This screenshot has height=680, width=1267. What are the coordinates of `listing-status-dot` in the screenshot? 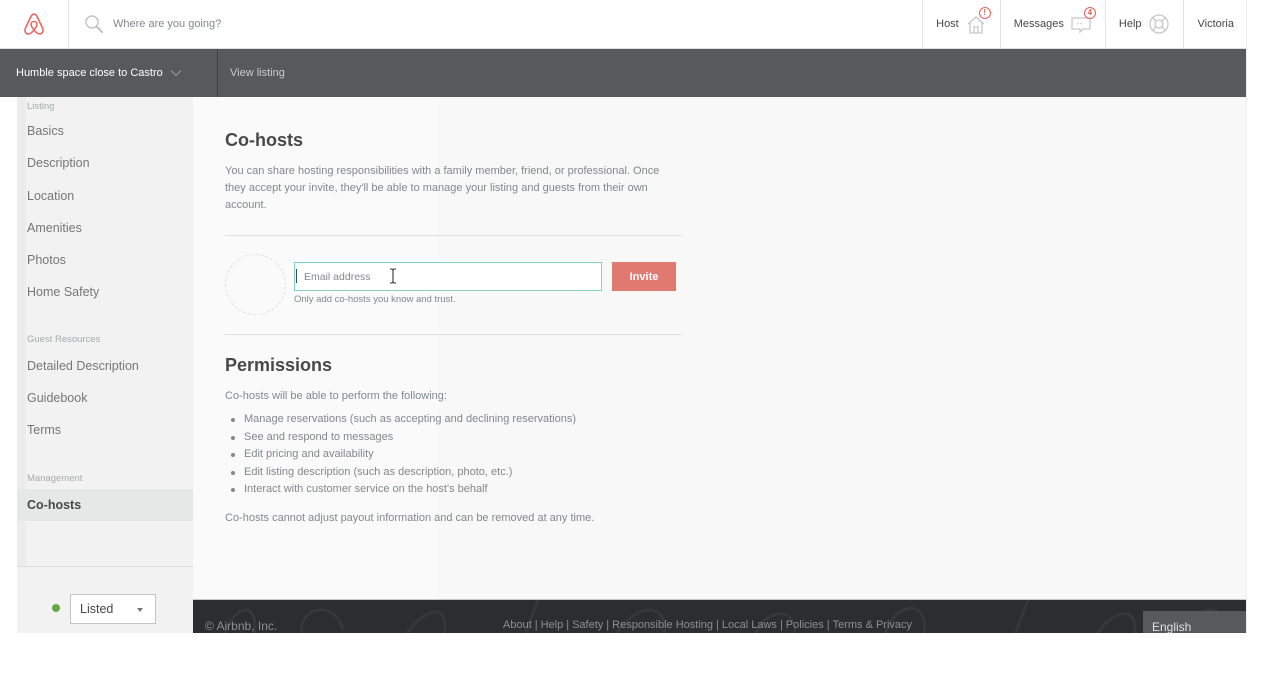 It's located at (56, 608).